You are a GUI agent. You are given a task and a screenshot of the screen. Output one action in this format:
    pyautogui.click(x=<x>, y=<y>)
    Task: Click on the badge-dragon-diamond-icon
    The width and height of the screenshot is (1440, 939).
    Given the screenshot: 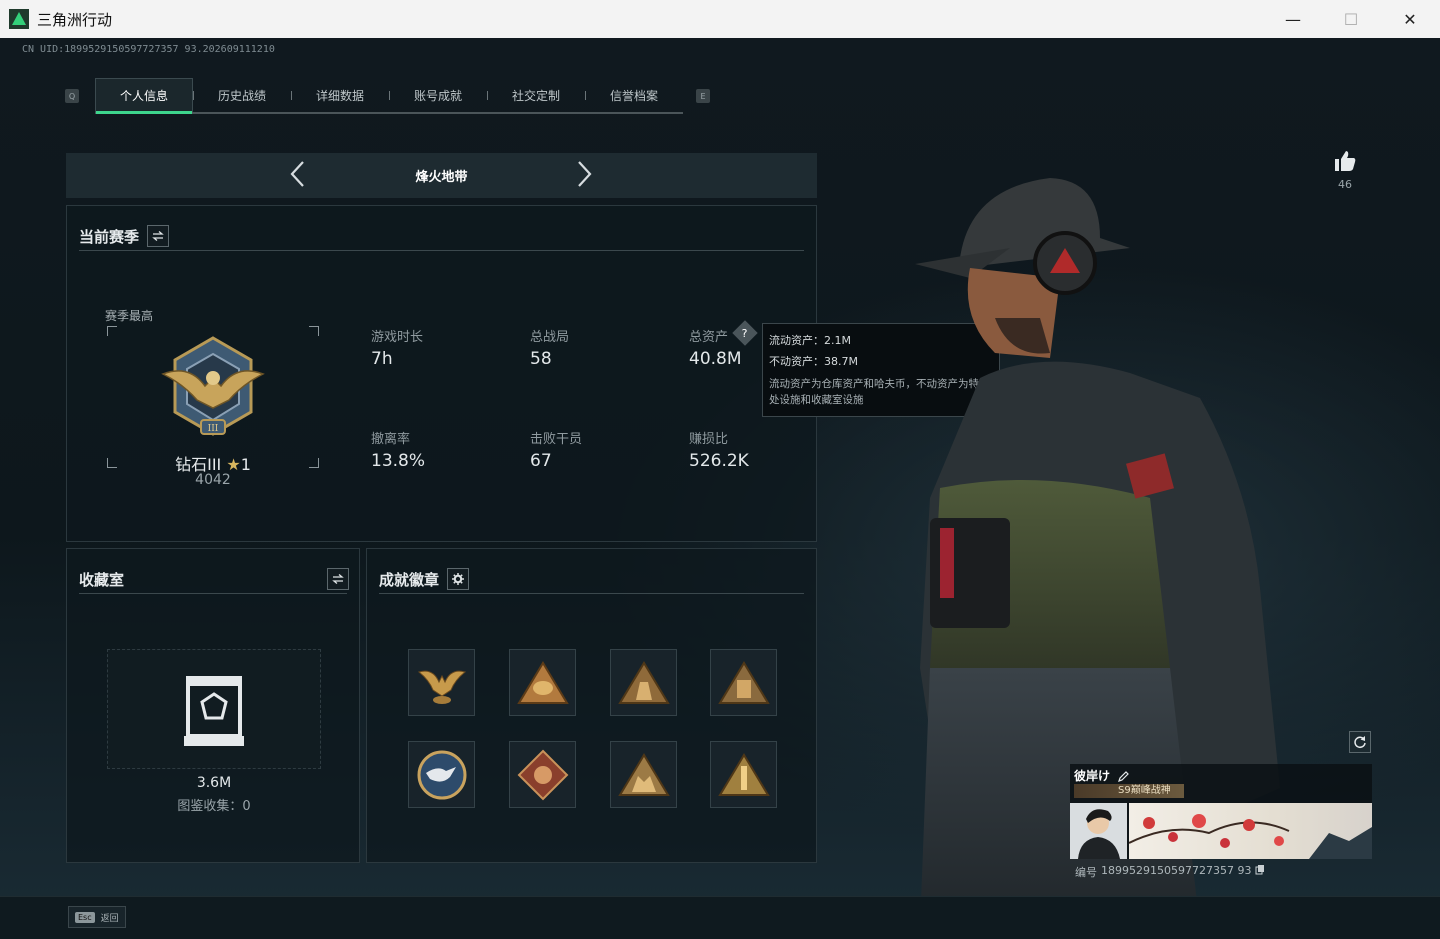 What is the action you would take?
    pyautogui.click(x=542, y=774)
    